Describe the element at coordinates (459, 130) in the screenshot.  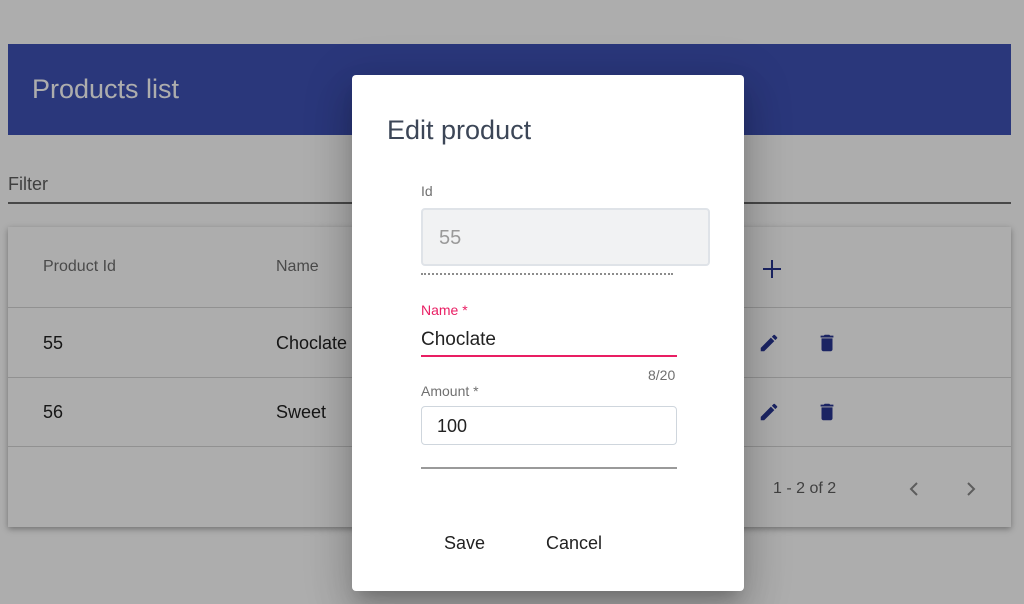
I see `dialog-title: Edit product` at that location.